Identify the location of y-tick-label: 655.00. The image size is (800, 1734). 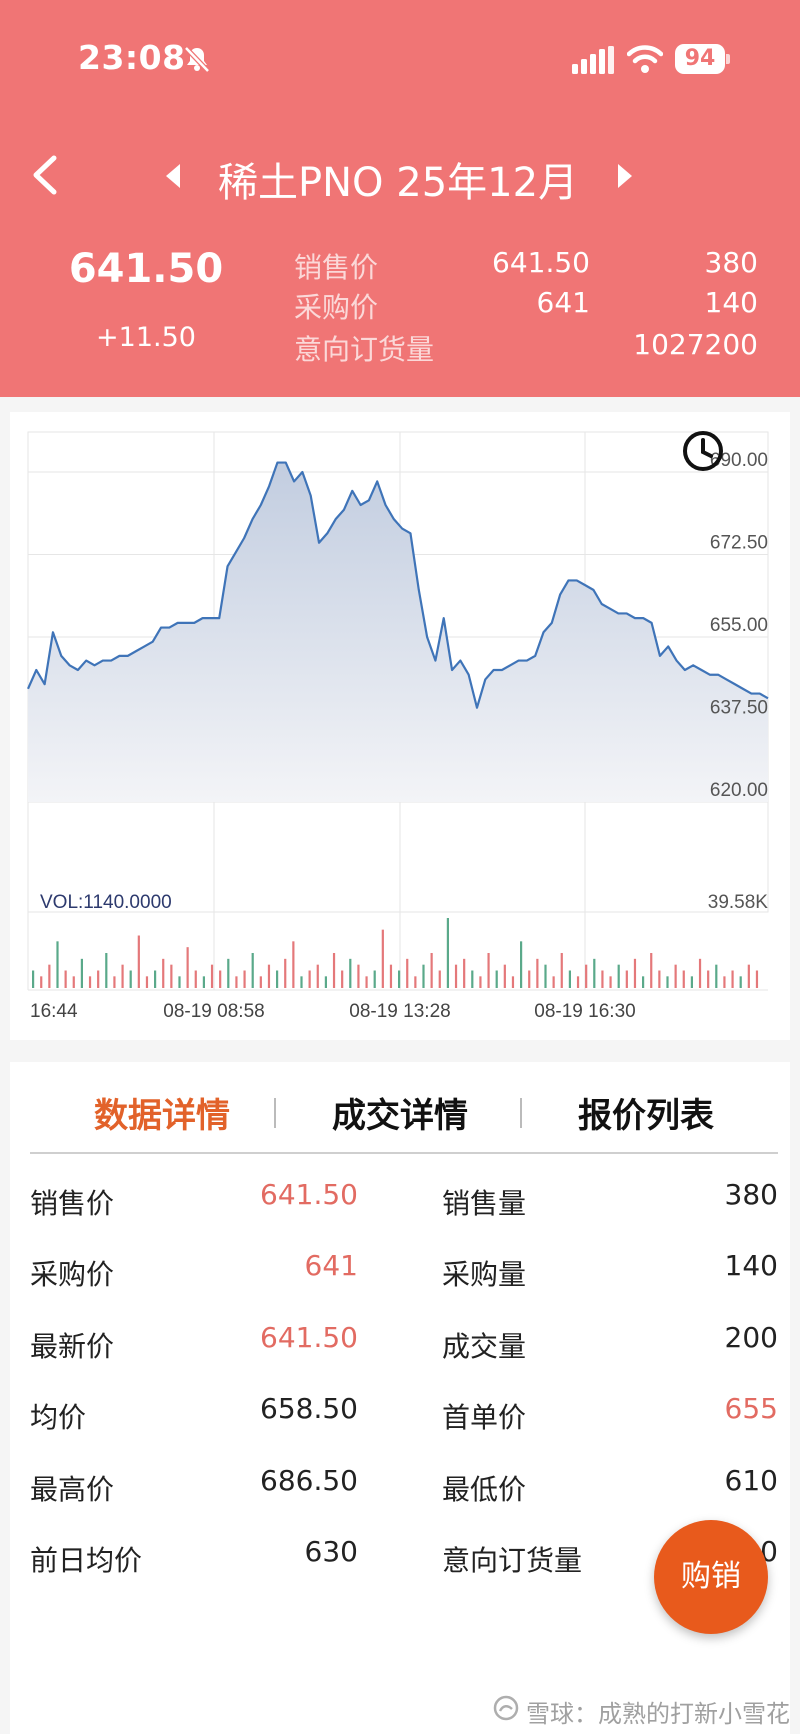
(739, 625).